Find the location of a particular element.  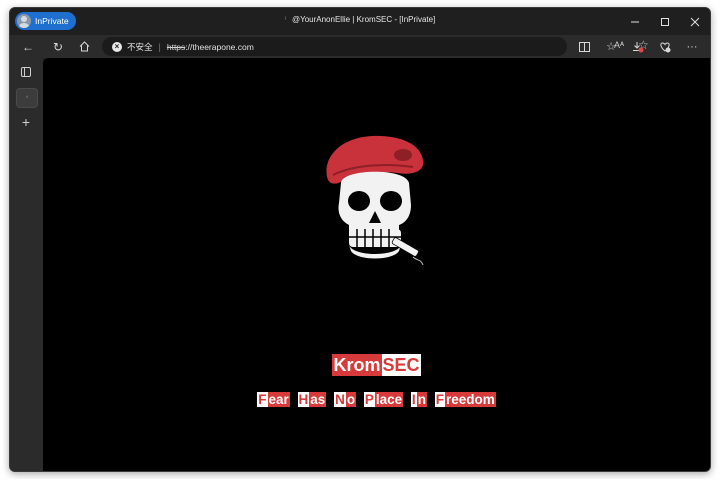

maximize-icon is located at coordinates (665, 21).